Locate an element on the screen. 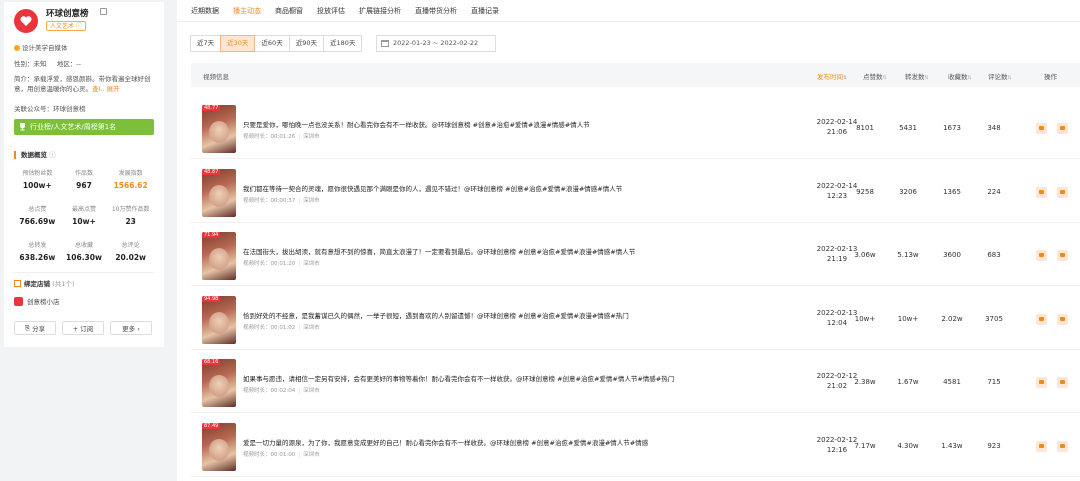 The height and width of the screenshot is (481, 1080). stat-cell: 作品数 967 is located at coordinates (84, 179).